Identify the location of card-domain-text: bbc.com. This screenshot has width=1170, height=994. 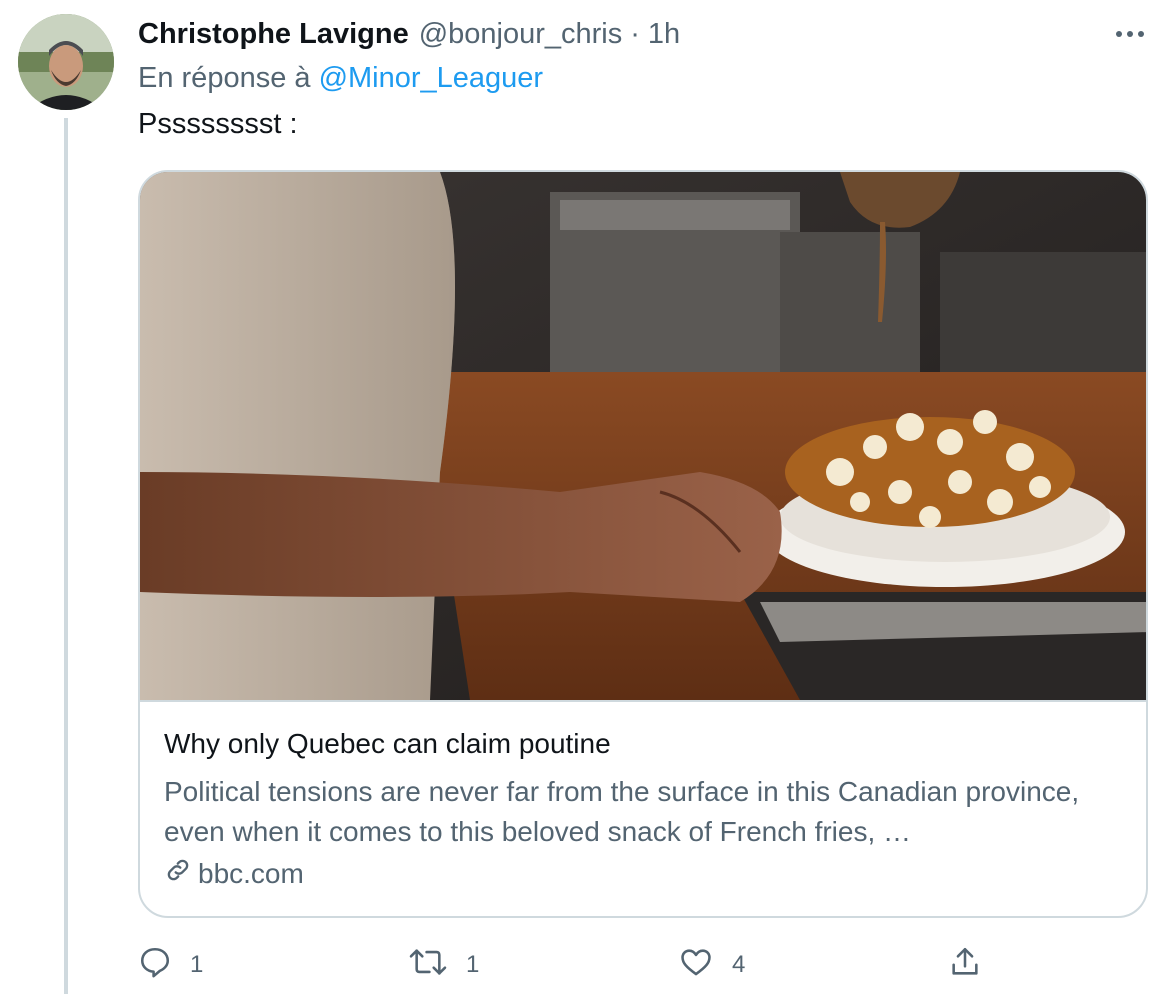
(251, 873).